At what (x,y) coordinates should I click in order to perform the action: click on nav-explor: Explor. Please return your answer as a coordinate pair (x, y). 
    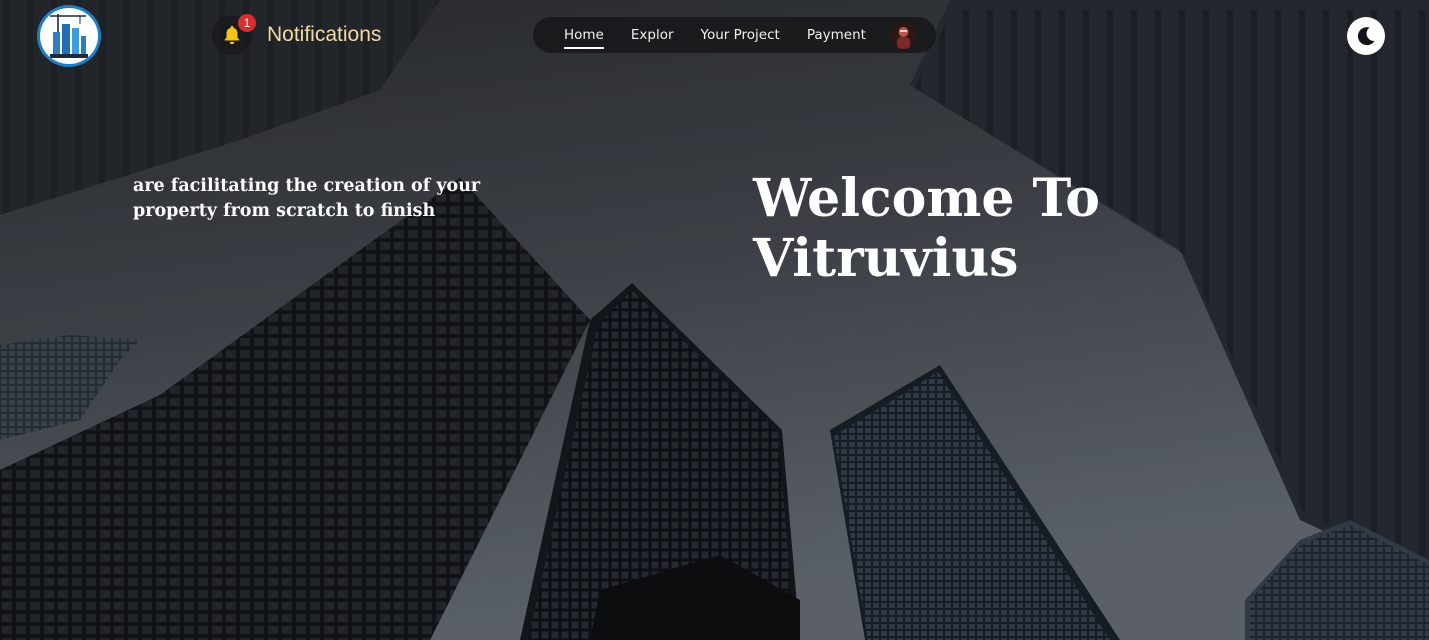
    Looking at the image, I should click on (652, 35).